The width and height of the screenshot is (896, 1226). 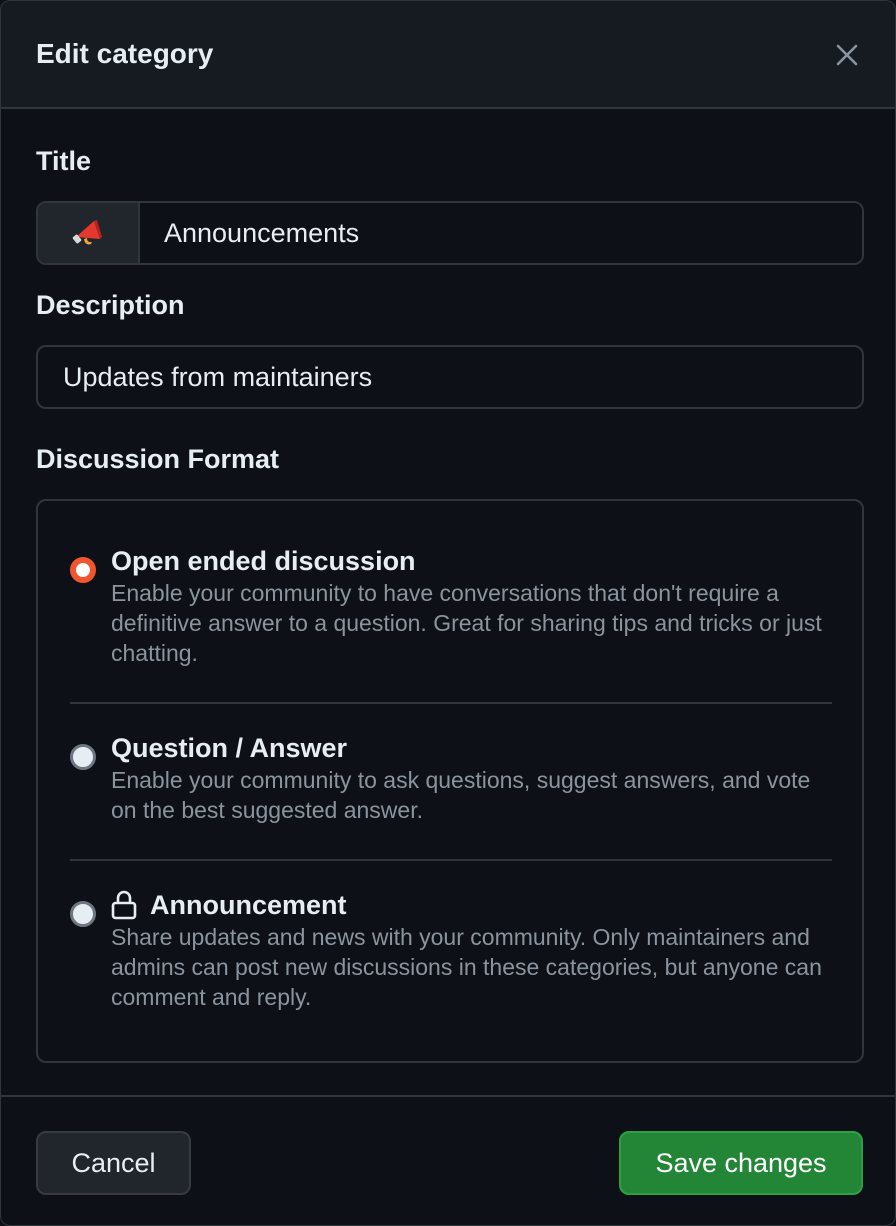 What do you see at coordinates (113, 1163) in the screenshot?
I see `cancel-button: Cancel` at bounding box center [113, 1163].